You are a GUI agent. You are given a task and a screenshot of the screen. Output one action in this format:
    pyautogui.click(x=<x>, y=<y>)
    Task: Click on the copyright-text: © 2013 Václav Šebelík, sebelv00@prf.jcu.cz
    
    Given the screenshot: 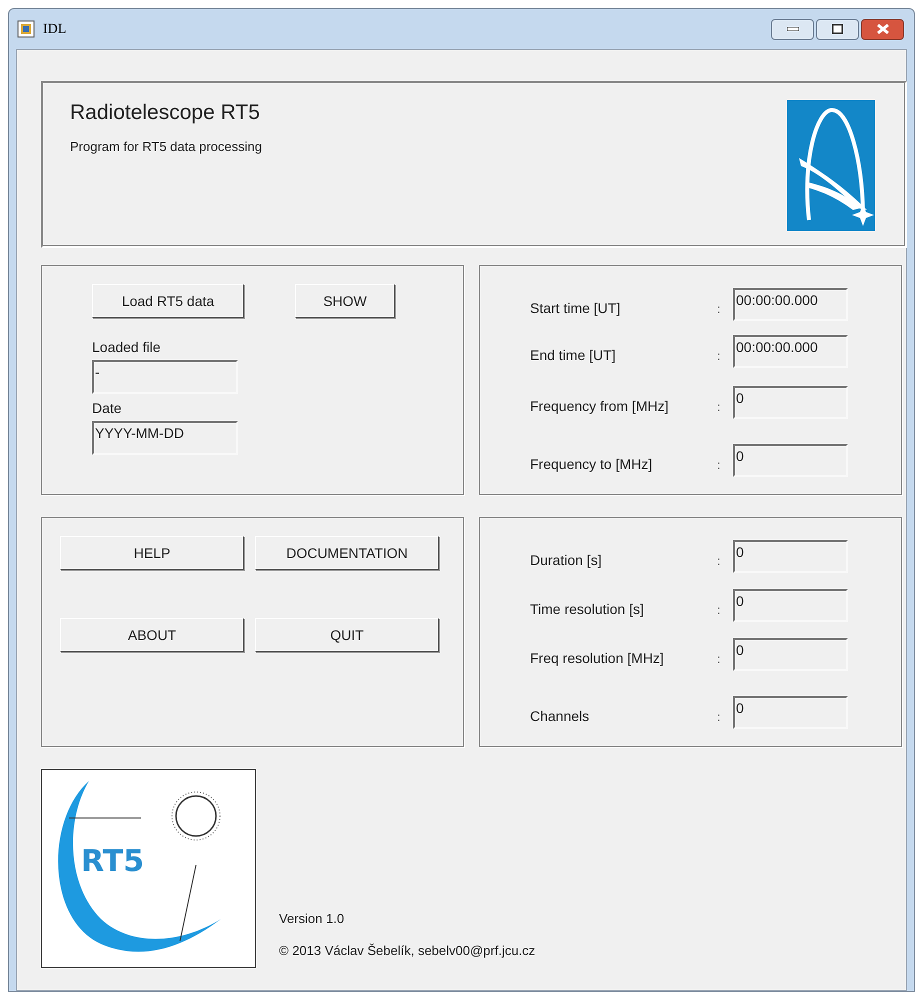 What is the action you would take?
    pyautogui.click(x=407, y=951)
    